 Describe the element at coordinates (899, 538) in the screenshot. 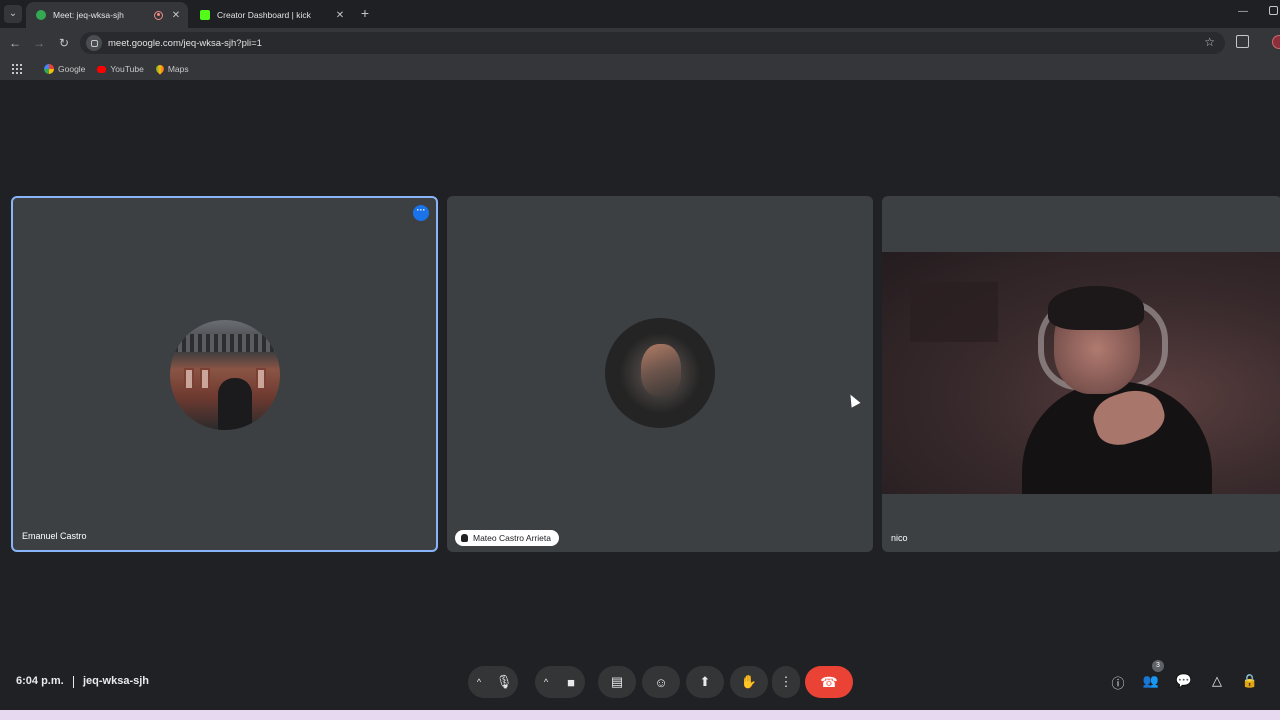

I see `participant-name: nico` at that location.